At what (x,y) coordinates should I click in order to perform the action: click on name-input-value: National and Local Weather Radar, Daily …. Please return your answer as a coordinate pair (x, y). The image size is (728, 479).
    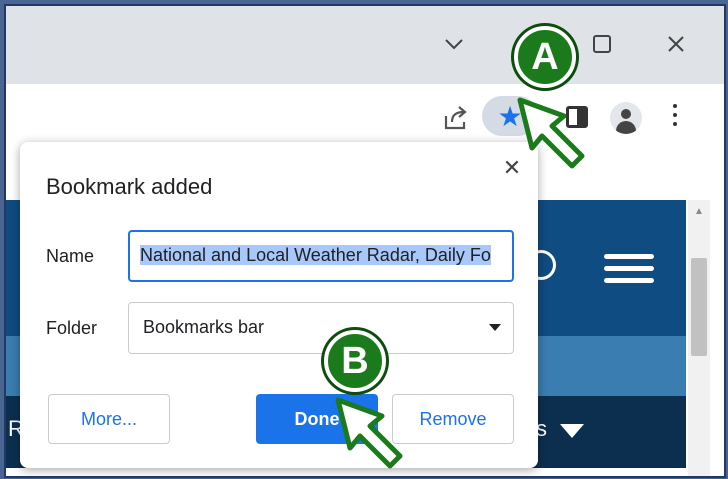
    Looking at the image, I should click on (315, 255).